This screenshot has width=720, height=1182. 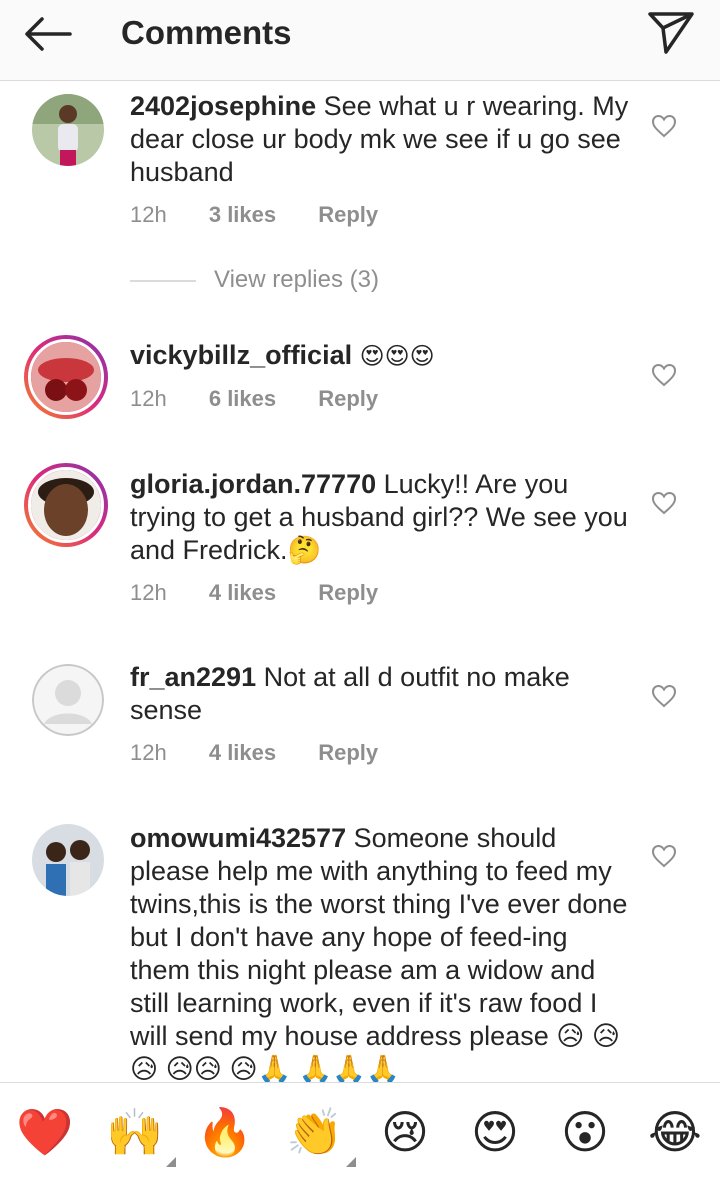 What do you see at coordinates (675, 1132) in the screenshot?
I see `laughing-tears-emoji-button: 😂` at bounding box center [675, 1132].